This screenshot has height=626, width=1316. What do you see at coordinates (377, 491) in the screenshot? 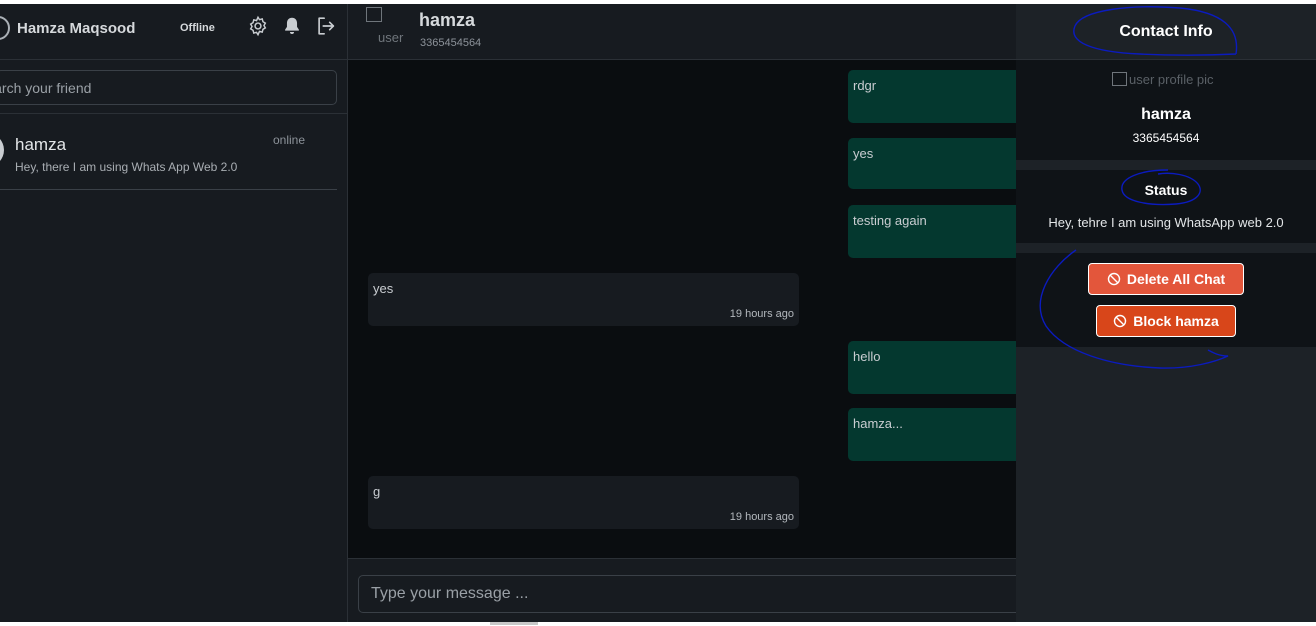
I see `message-text: g` at bounding box center [377, 491].